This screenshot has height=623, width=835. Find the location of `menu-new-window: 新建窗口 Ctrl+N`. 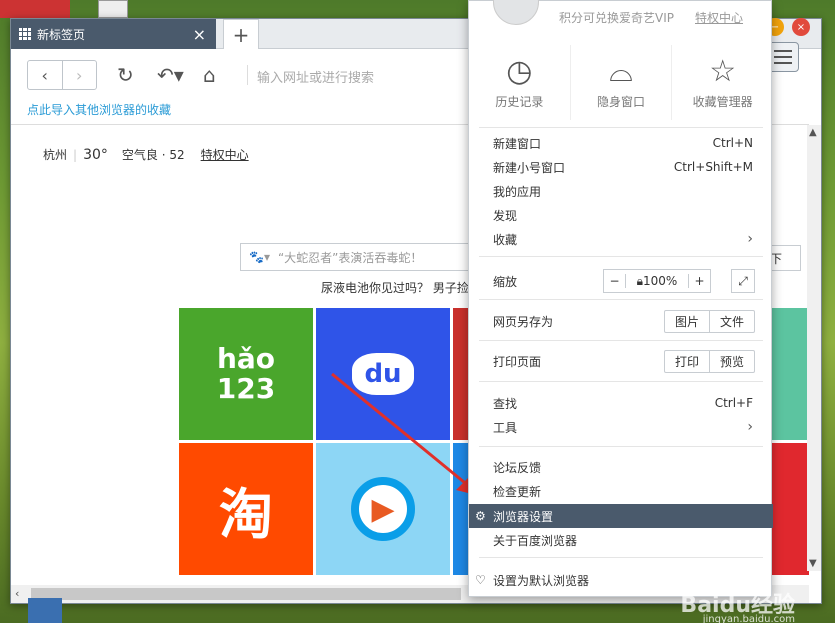

menu-new-window: 新建窗口 Ctrl+N is located at coordinates (621, 143).